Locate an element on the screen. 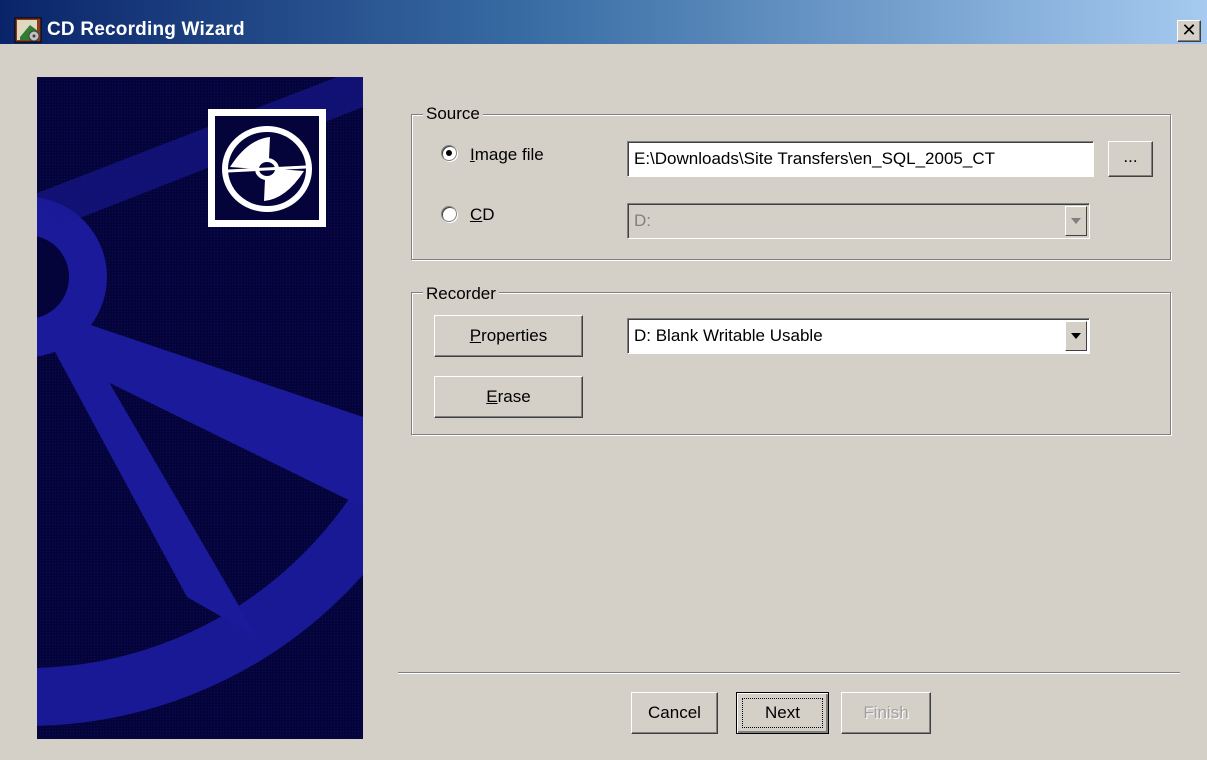 Image resolution: width=1207 pixels, height=760 pixels. erase-button: Erase is located at coordinates (508, 397).